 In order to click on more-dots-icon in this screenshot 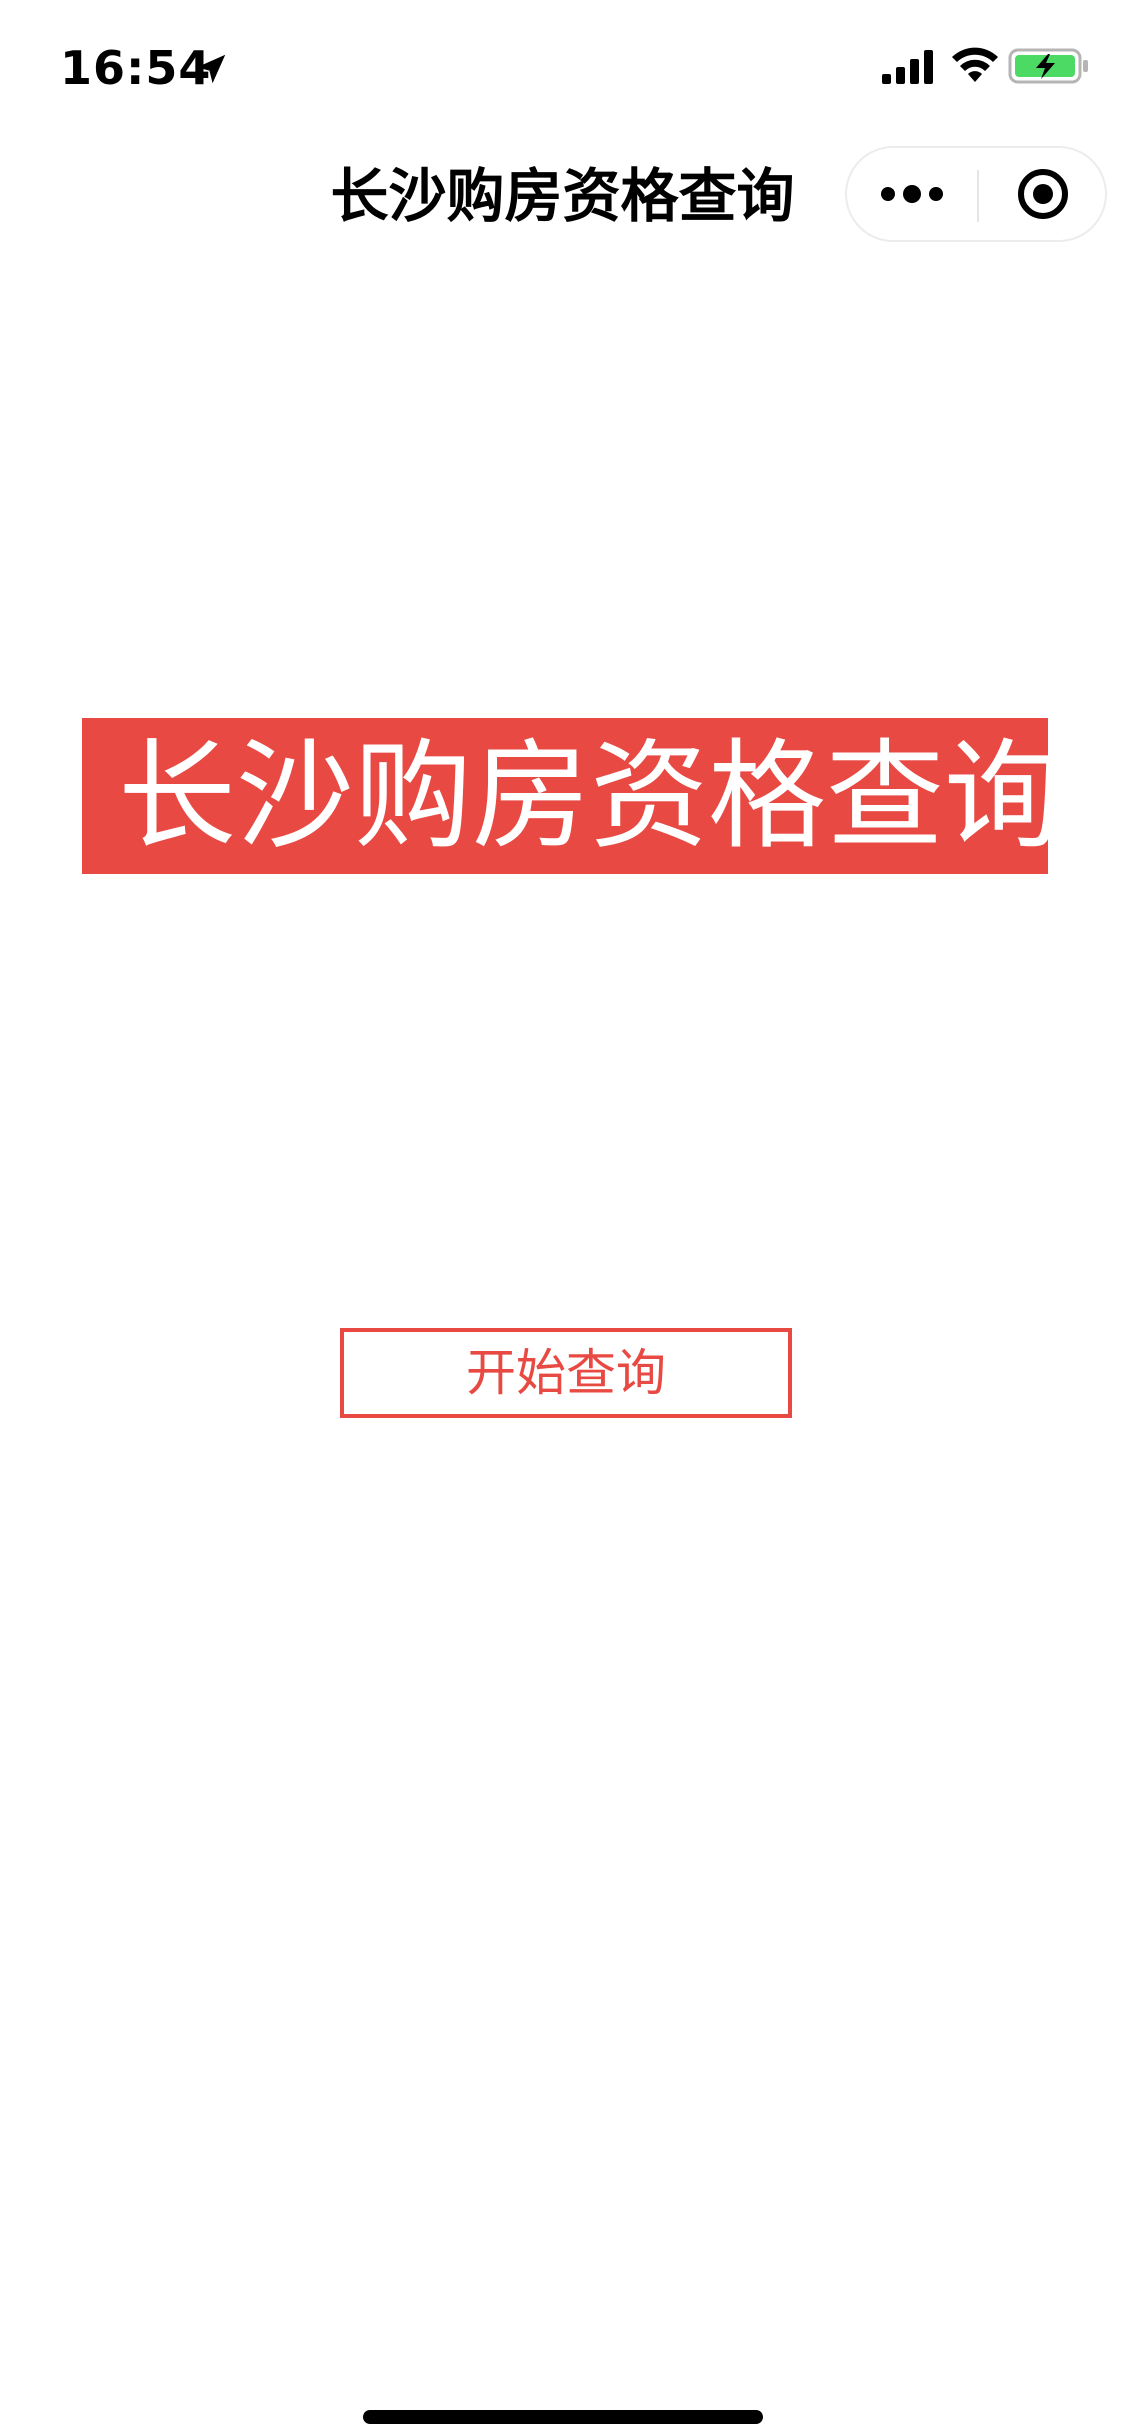, I will do `click(912, 194)`.